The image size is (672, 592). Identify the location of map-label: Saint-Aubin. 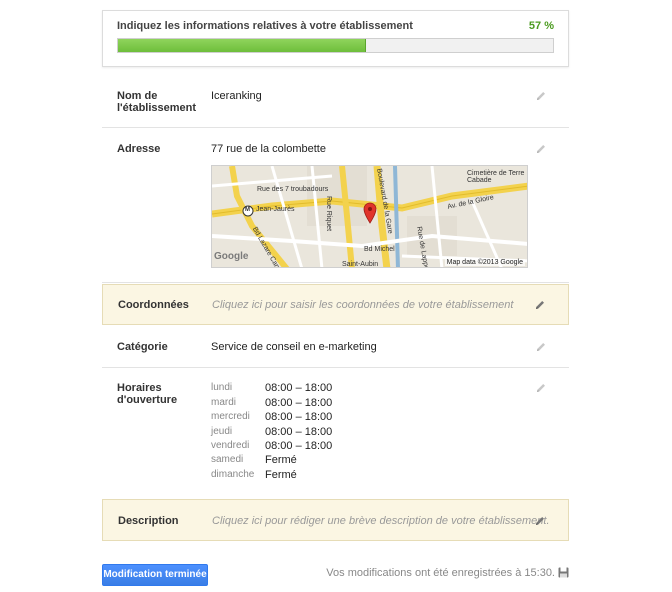
(360, 264).